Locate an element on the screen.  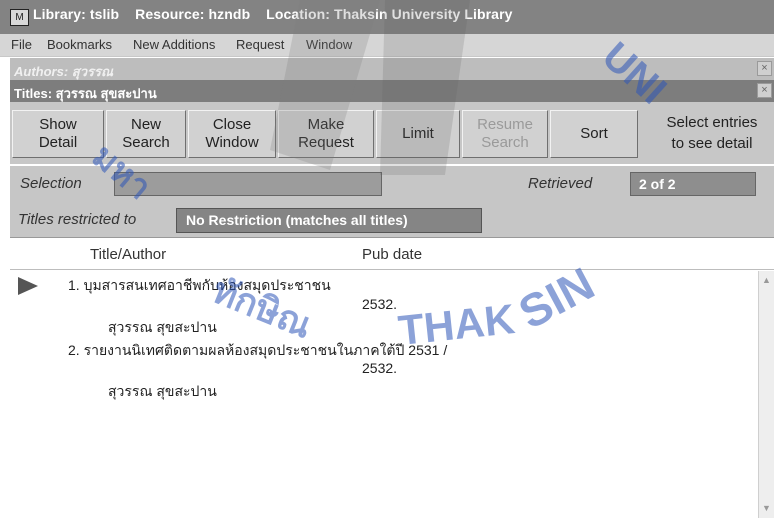
column-title-author: Title/Author is located at coordinates (128, 254).